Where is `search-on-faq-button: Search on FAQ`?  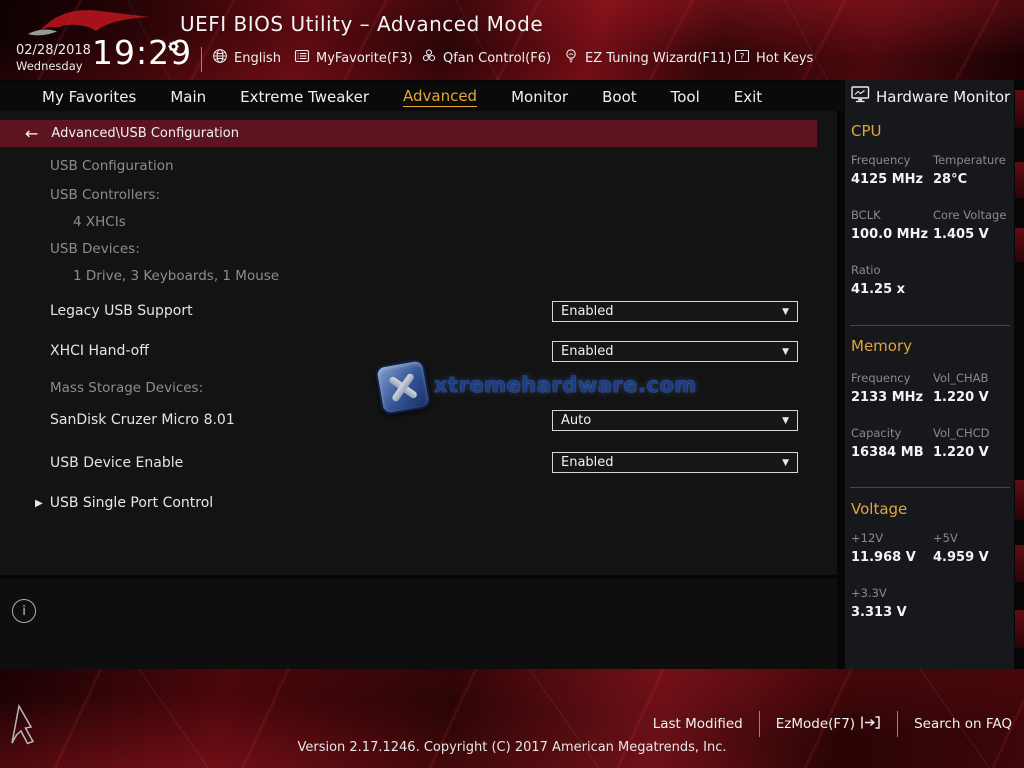 search-on-faq-button: Search on FAQ is located at coordinates (963, 724).